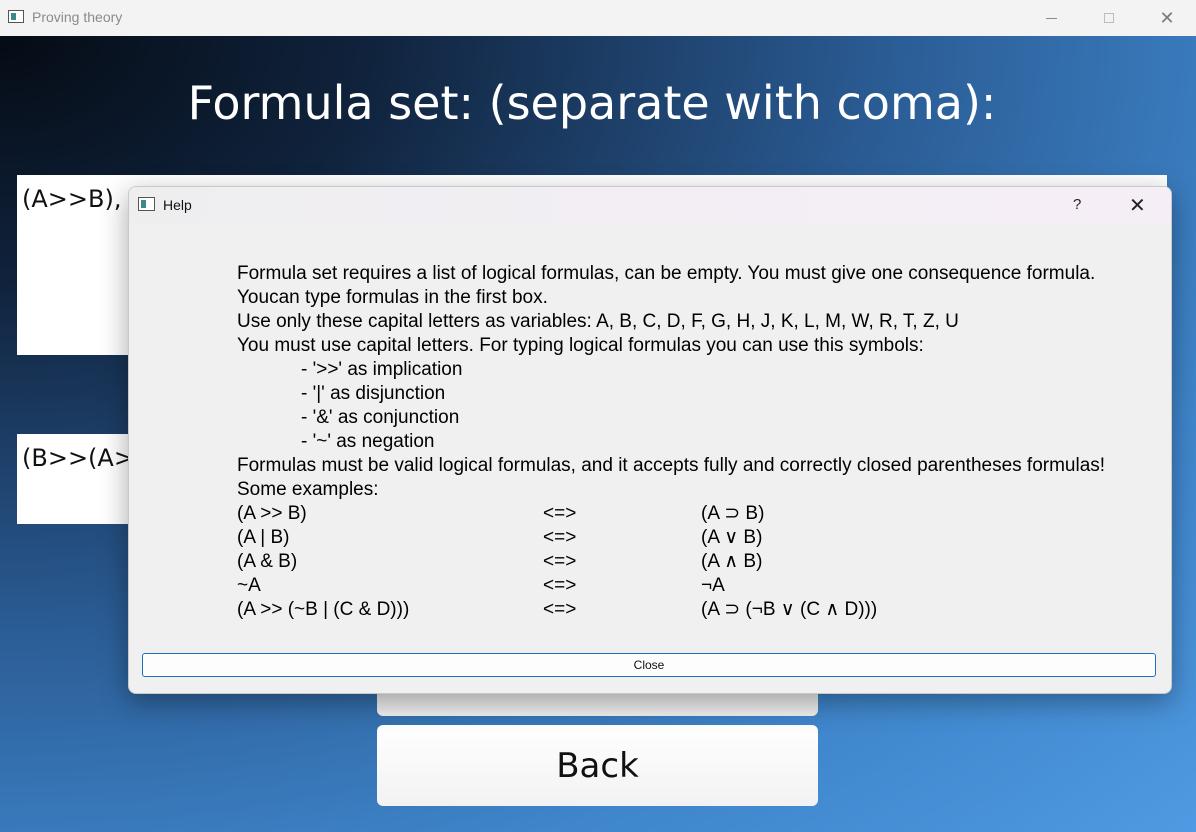 This screenshot has width=1196, height=832. I want to click on close-icon: ✕, so click(1167, 18).